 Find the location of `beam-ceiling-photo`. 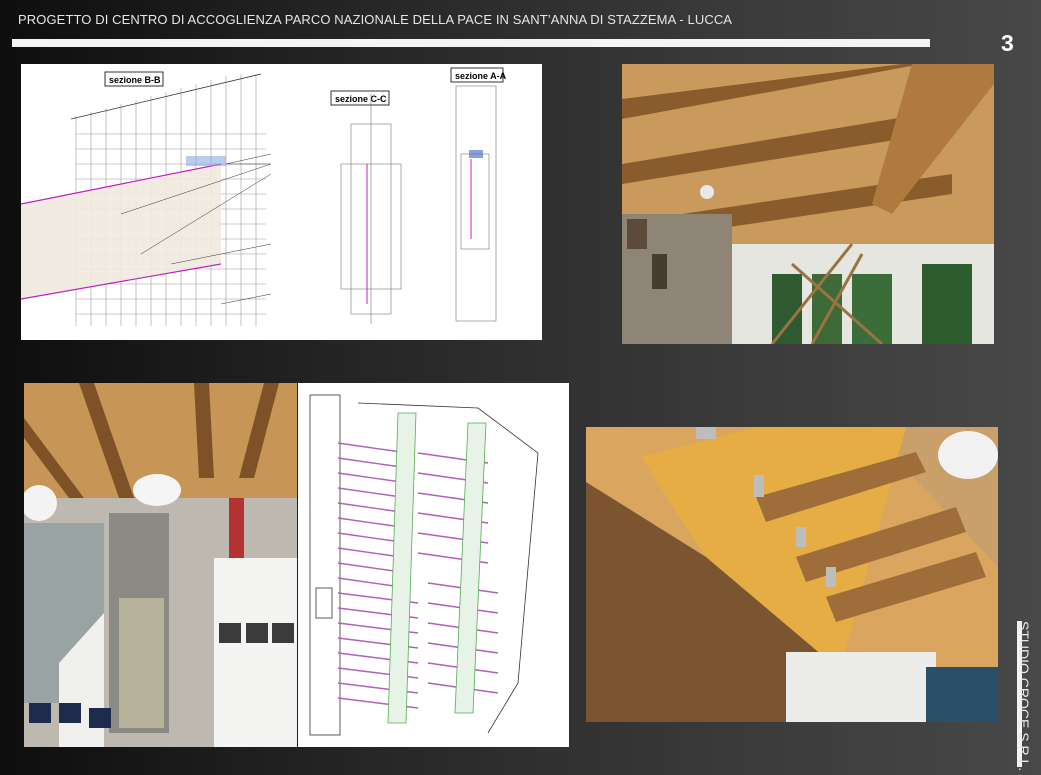

beam-ceiling-photo is located at coordinates (808, 204).